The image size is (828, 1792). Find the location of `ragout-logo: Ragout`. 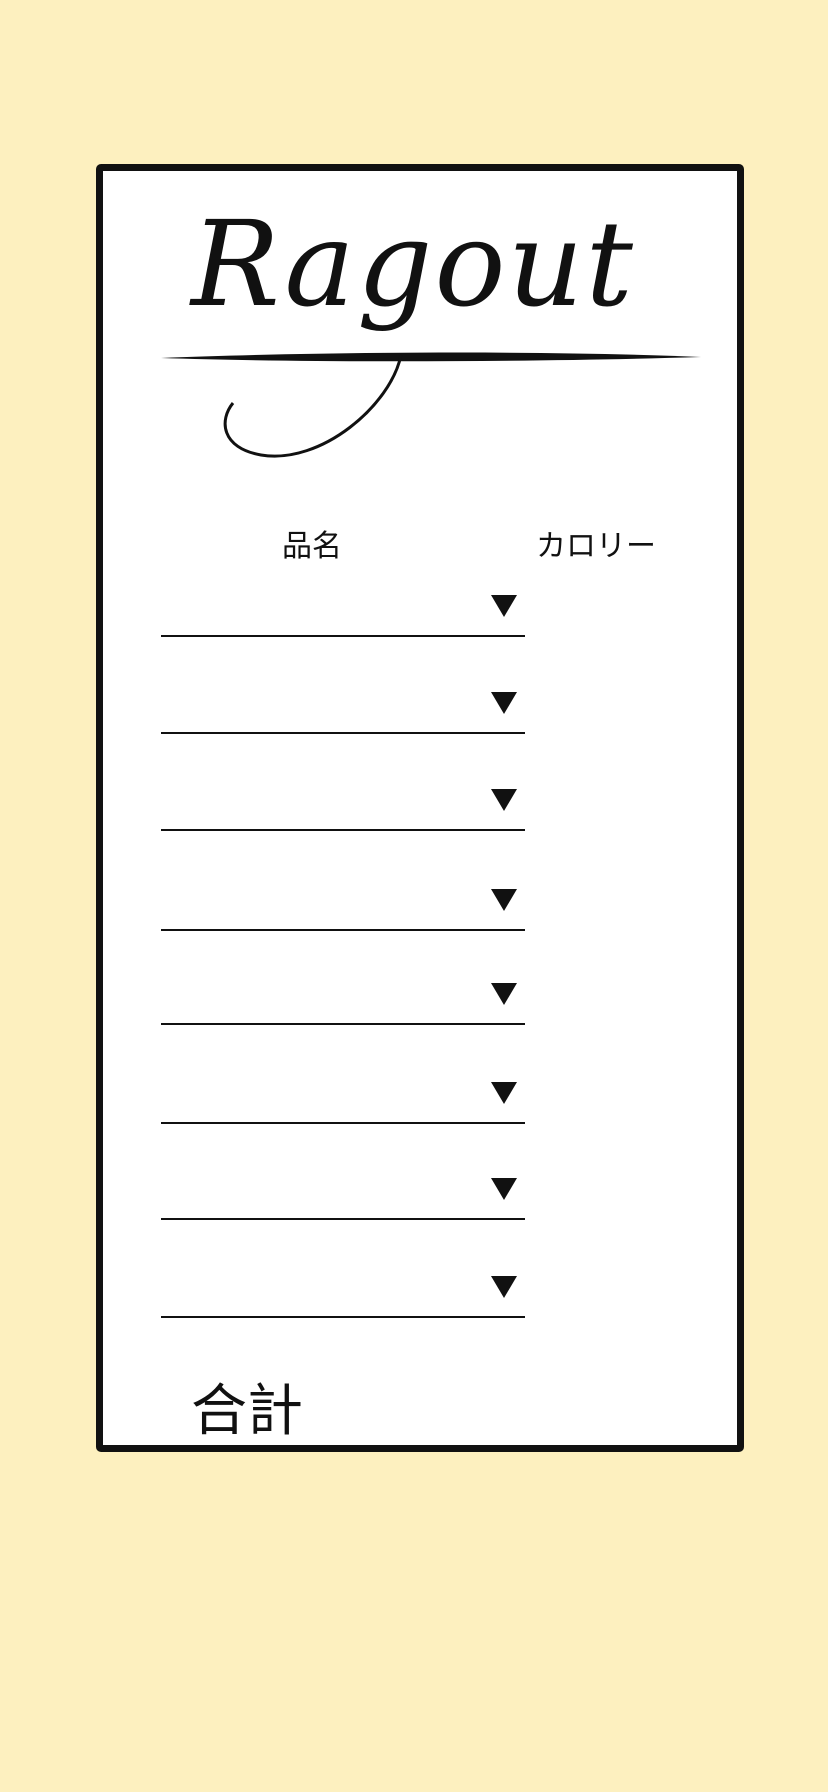

ragout-logo: Ragout is located at coordinates (431, 335).